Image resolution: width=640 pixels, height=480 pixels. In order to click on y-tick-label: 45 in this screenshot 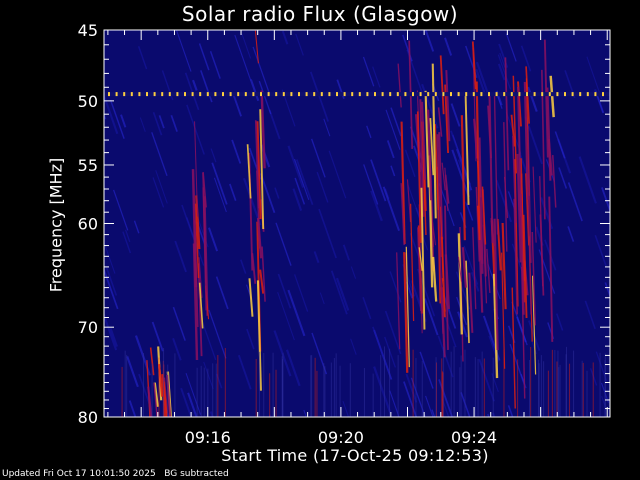, I will do `click(88, 30)`.